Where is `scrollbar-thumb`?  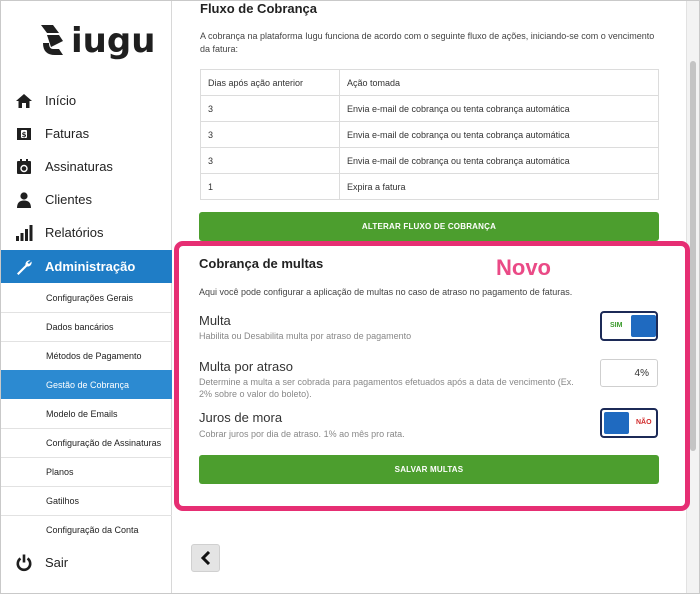 scrollbar-thumb is located at coordinates (693, 256).